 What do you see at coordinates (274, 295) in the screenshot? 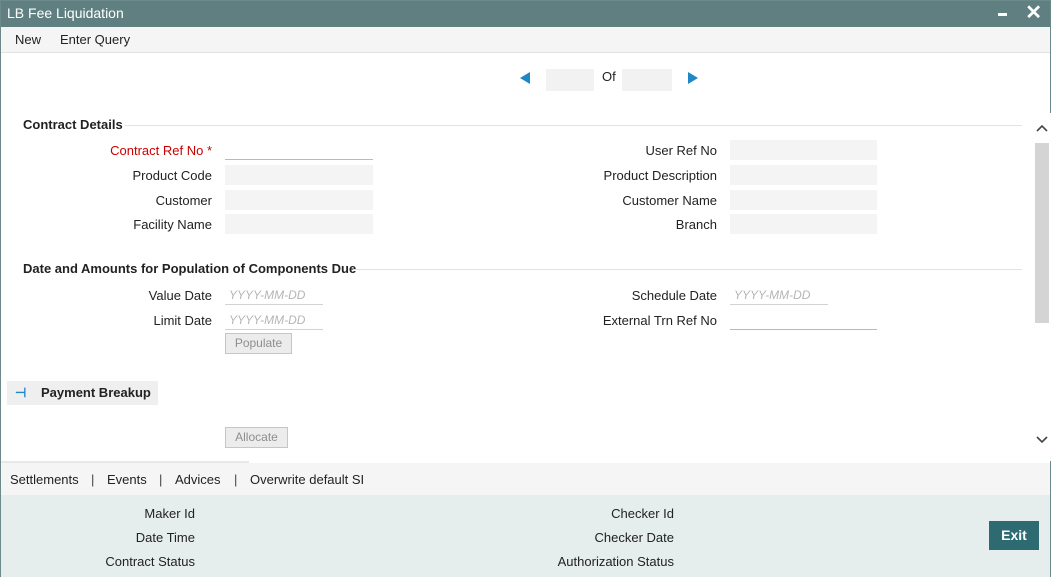
I see `value-date-input: YYYY-MM-DD` at bounding box center [274, 295].